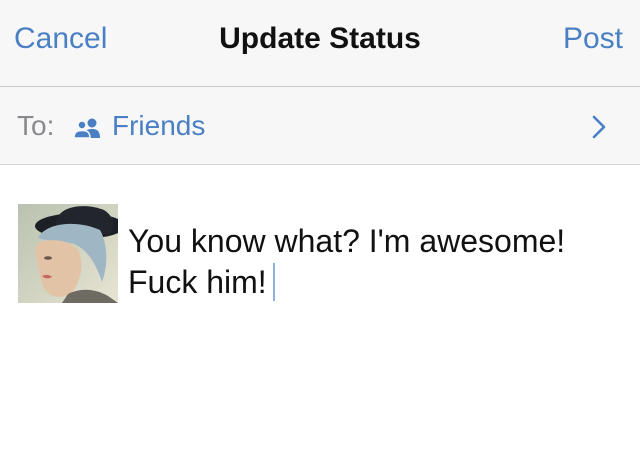  Describe the element at coordinates (273, 282) in the screenshot. I see `text-cursor` at that location.